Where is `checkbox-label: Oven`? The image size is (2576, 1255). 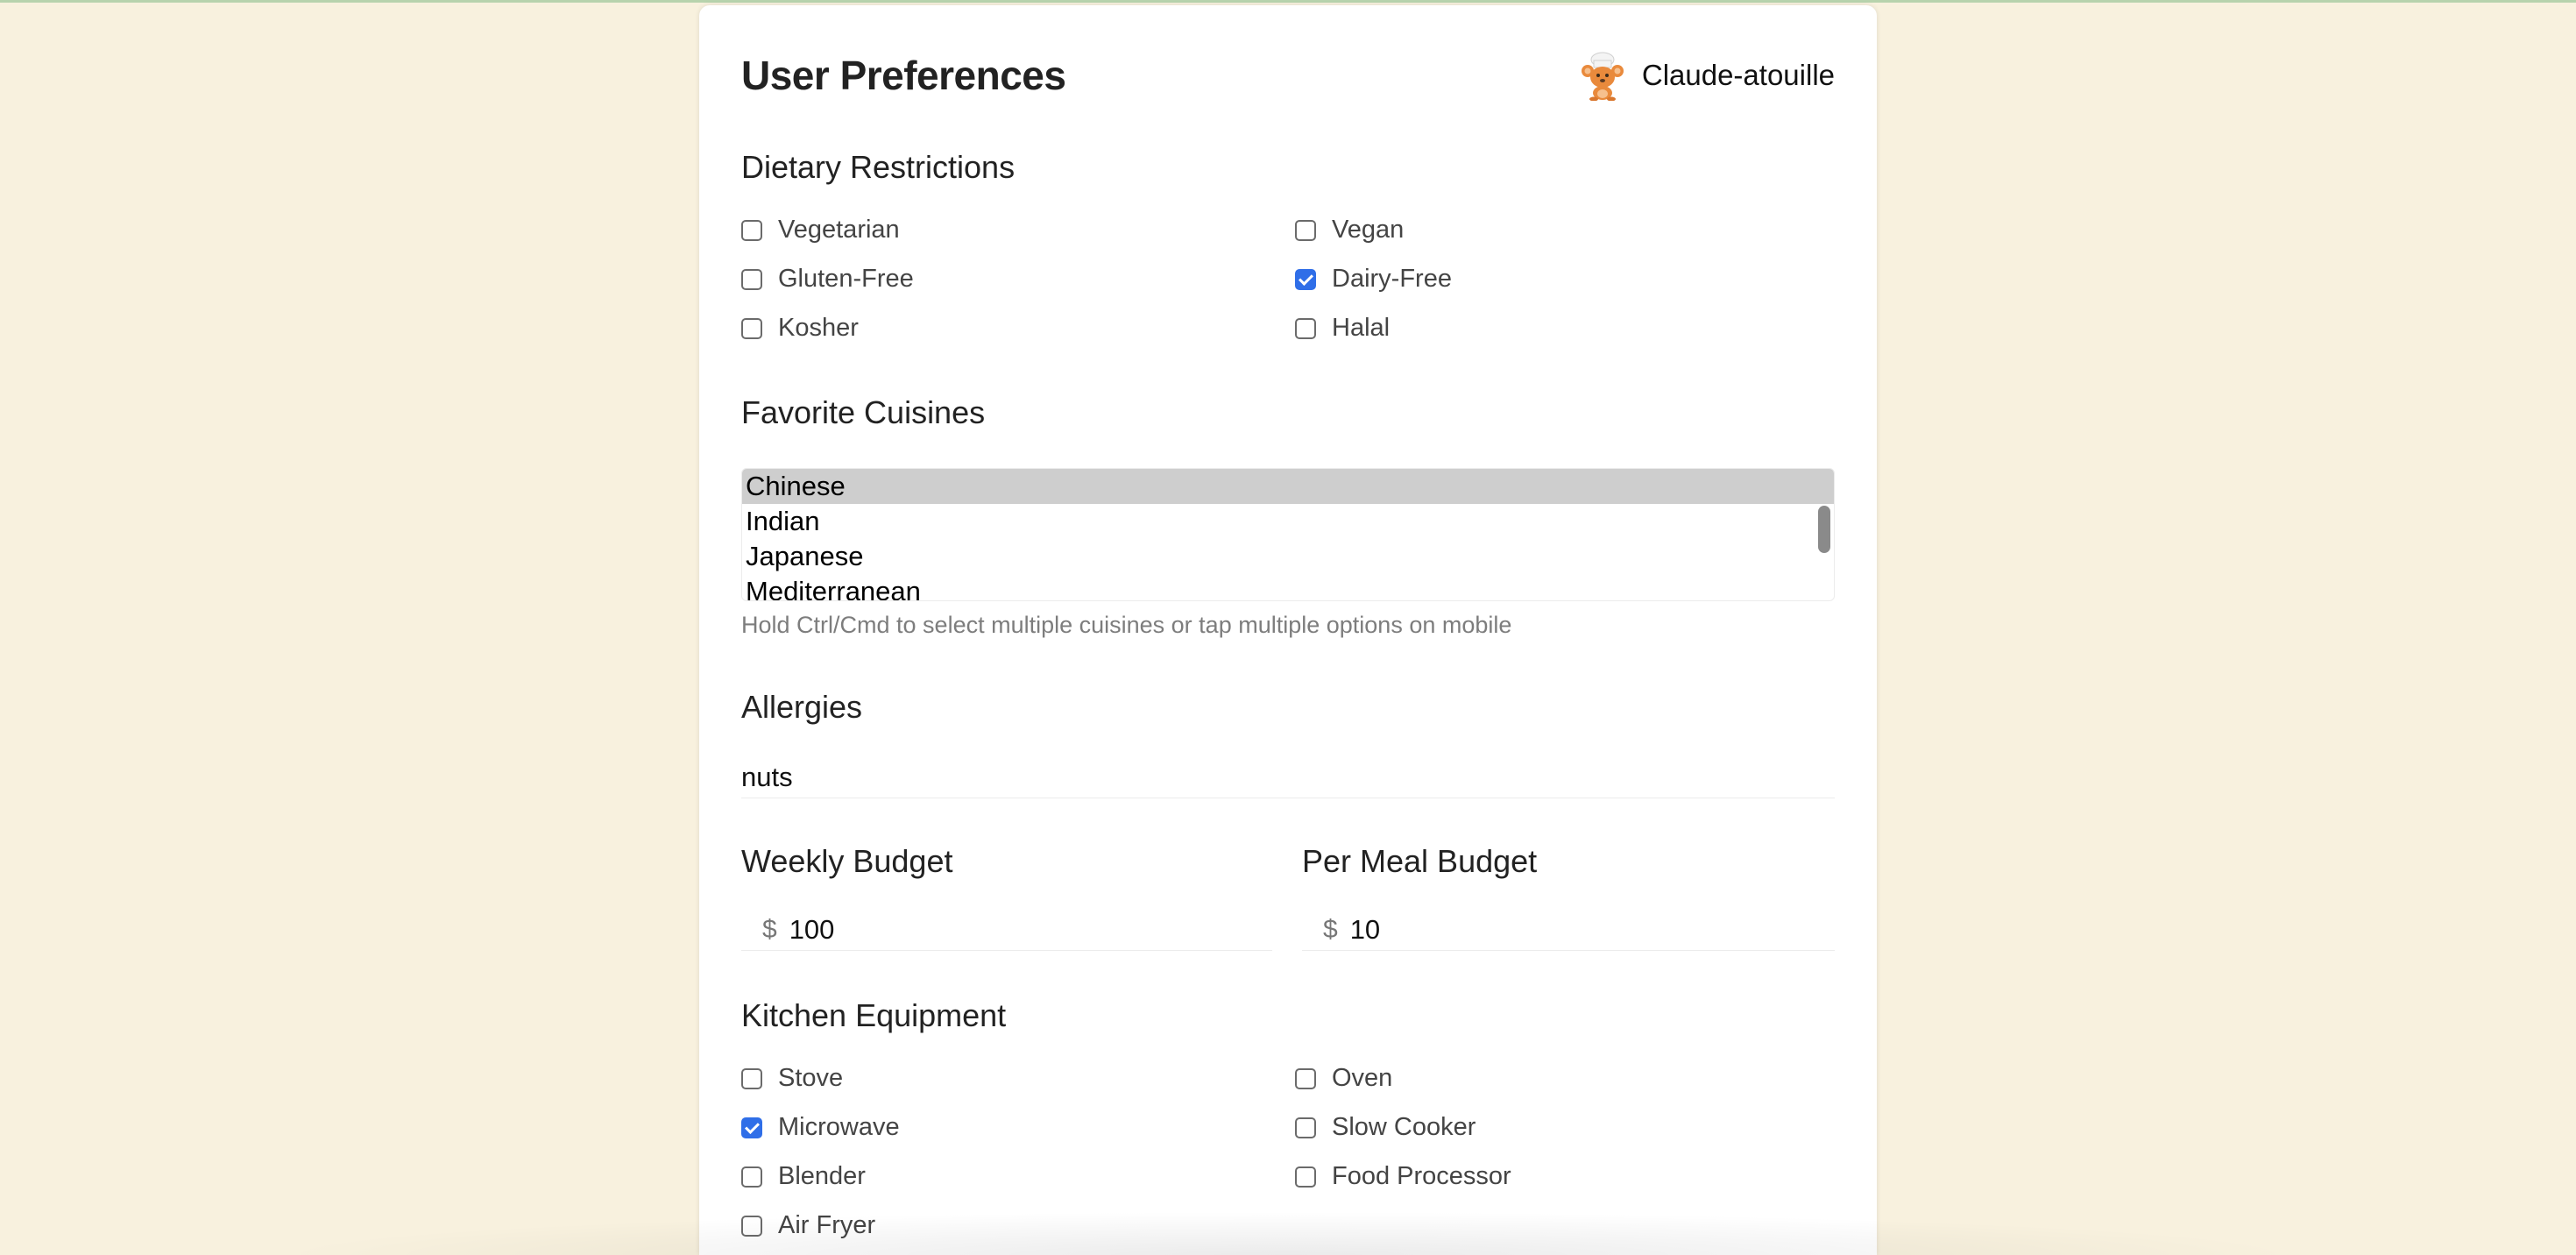 checkbox-label: Oven is located at coordinates (1362, 1078).